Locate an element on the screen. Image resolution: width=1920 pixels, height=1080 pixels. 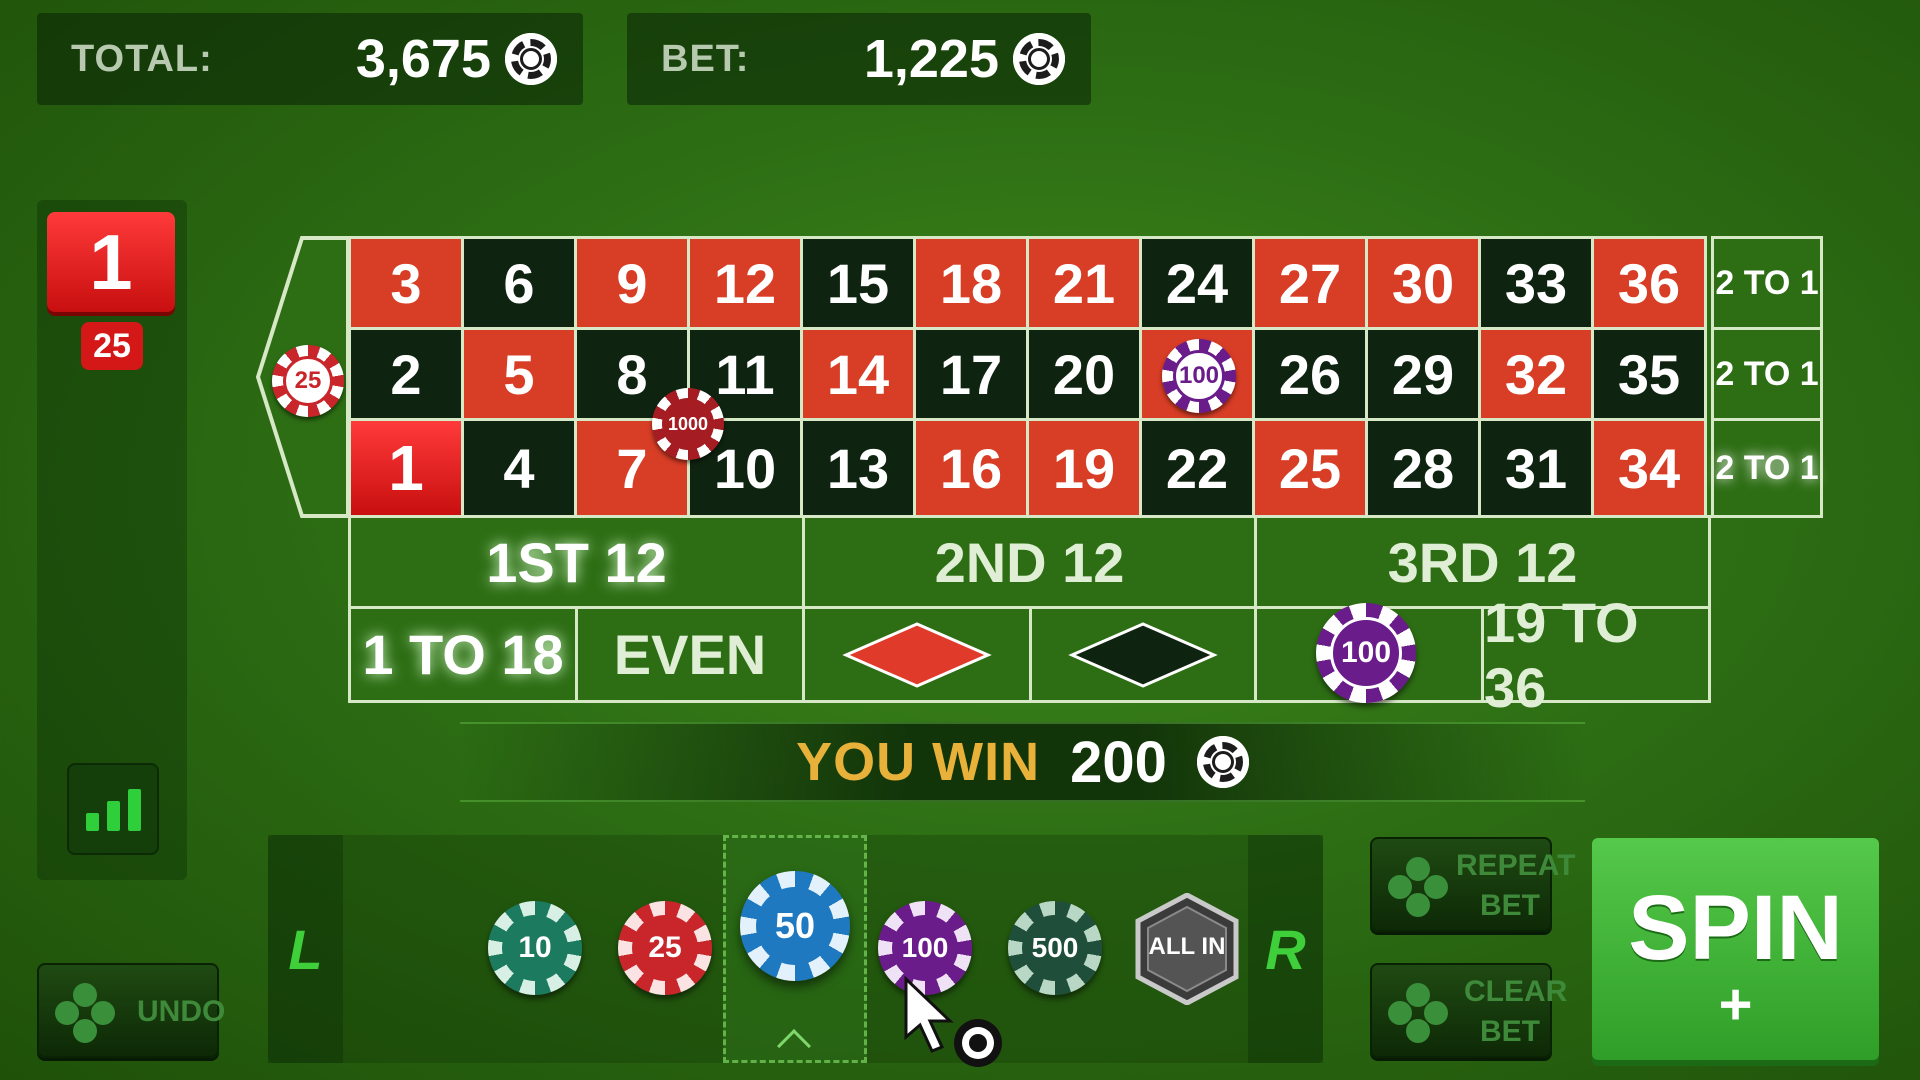
win-banner: YOU WIN 200 is located at coordinates (1022, 762).